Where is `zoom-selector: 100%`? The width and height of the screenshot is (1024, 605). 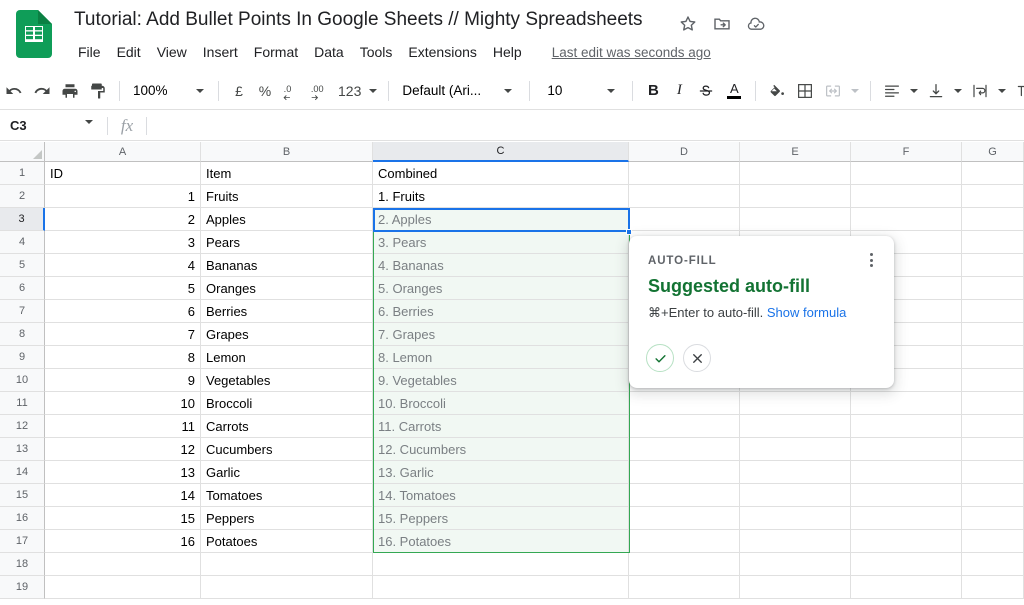
zoom-selector: 100% is located at coordinates (155, 91).